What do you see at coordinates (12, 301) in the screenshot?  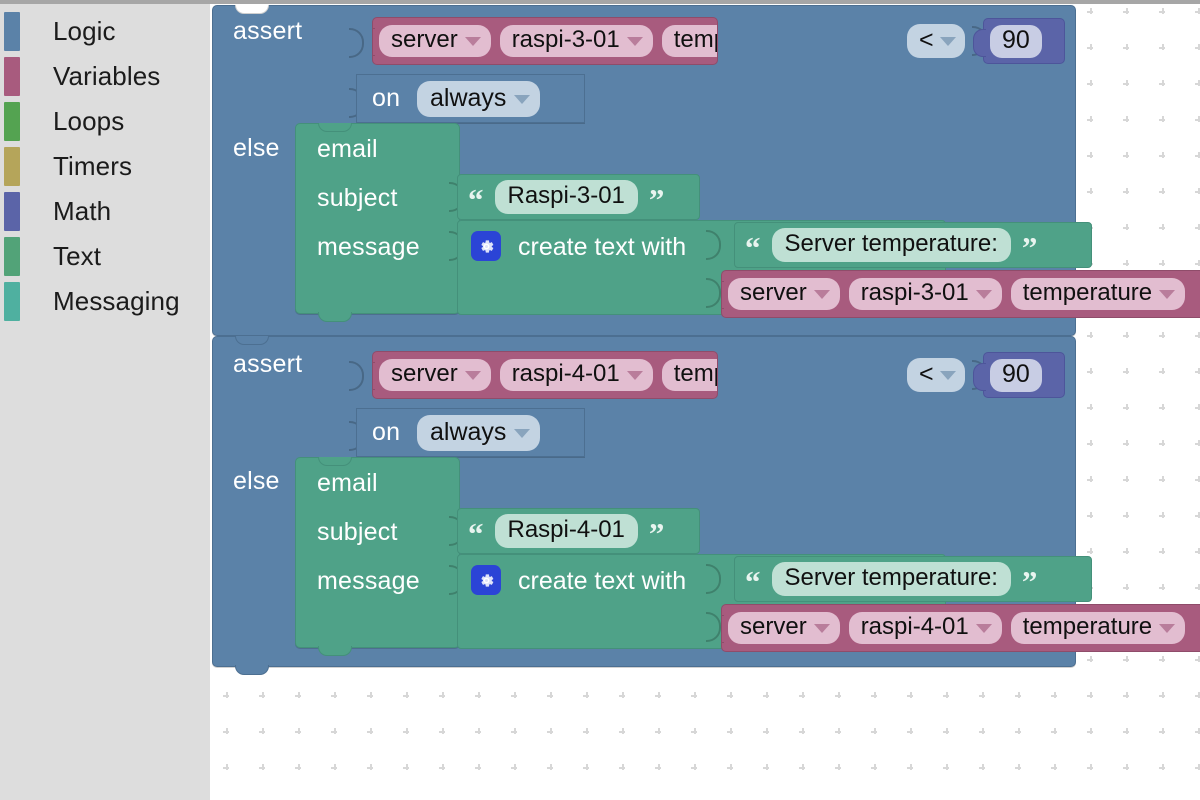 I see `category-swatch-messaging` at bounding box center [12, 301].